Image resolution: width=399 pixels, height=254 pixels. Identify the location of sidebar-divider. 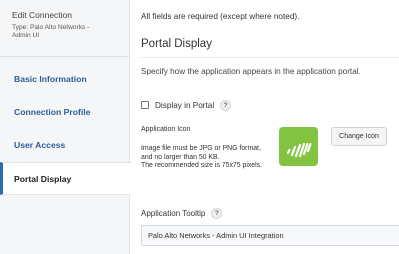
(65, 56).